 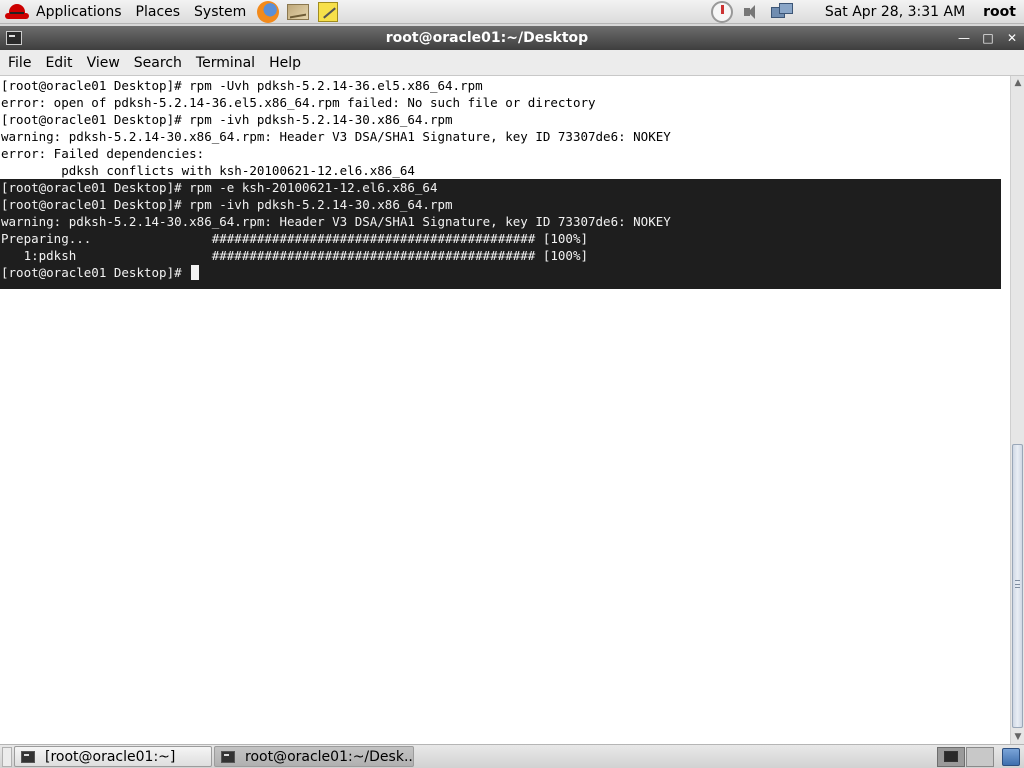 I want to click on window-title: root@oracle01:~/Desktop, so click(x=487, y=38).